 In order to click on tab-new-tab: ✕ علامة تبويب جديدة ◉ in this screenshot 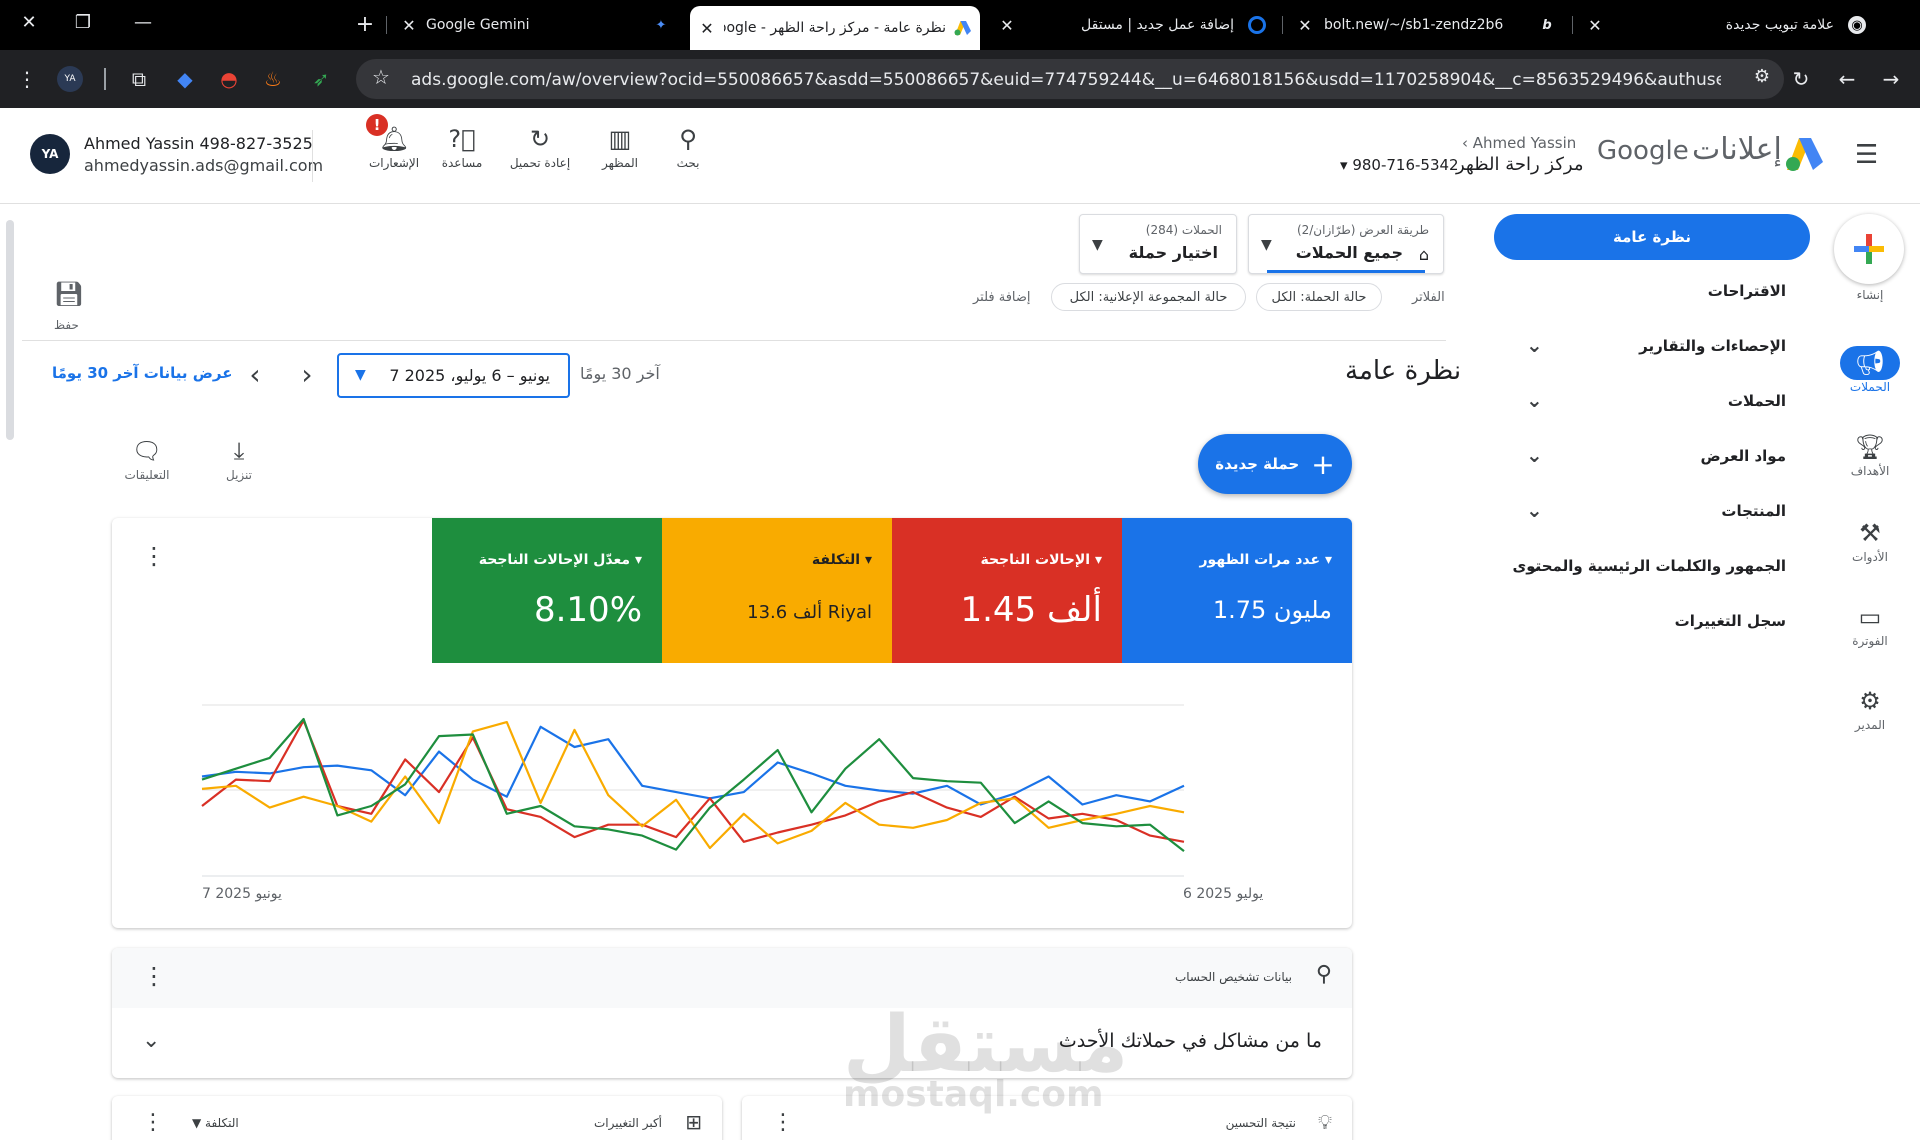, I will do `click(1729, 25)`.